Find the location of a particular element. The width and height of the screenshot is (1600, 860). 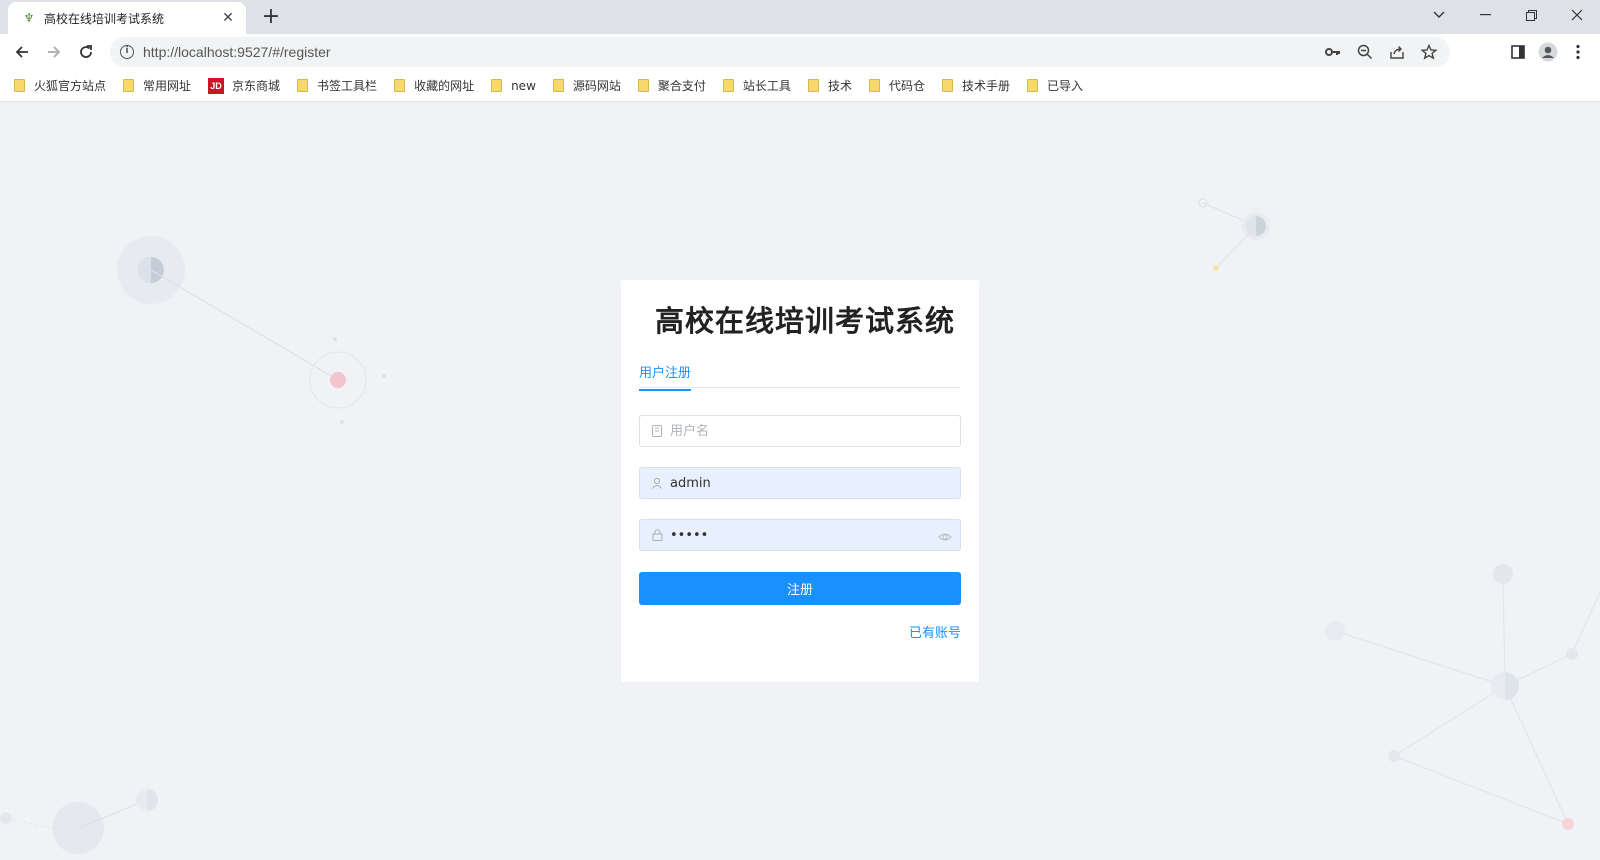

bookmark-item: 收藏的网址 is located at coordinates (434, 86).